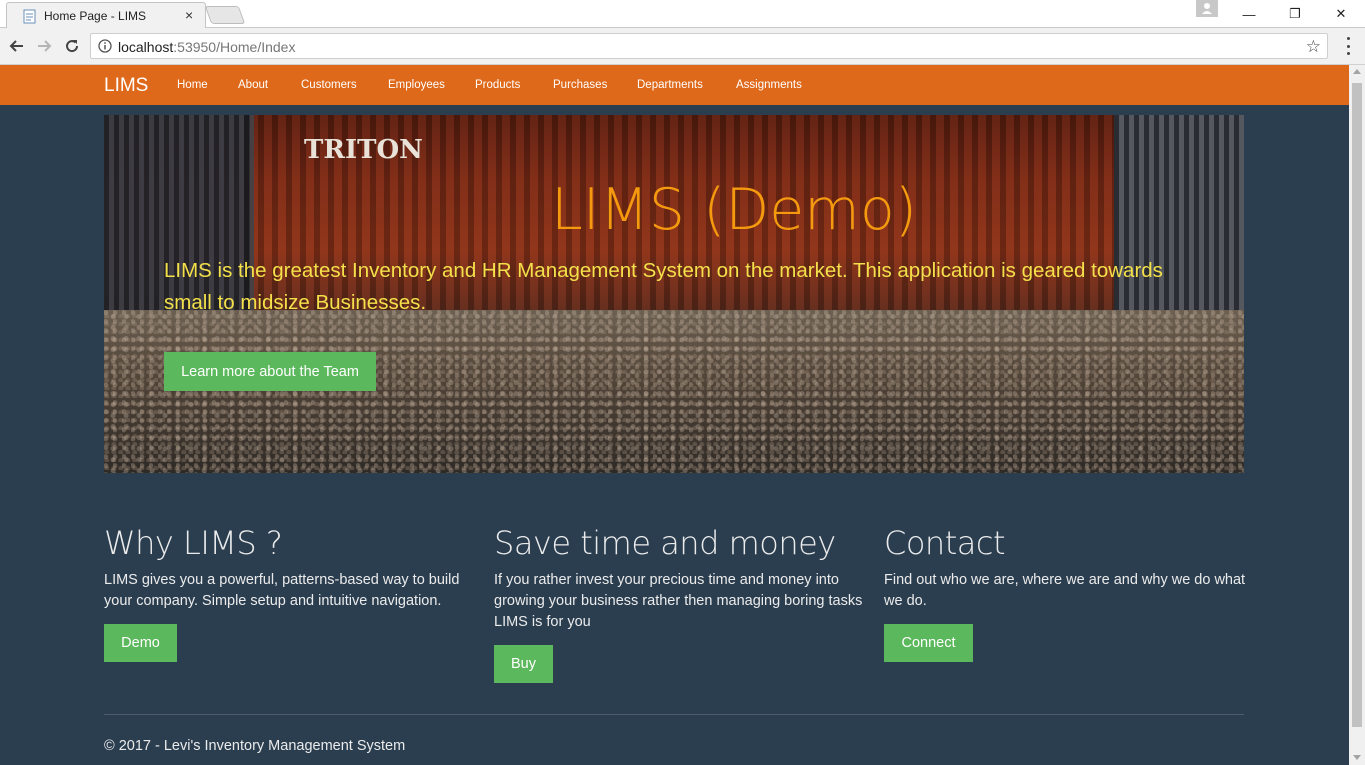  What do you see at coordinates (189, 15) in the screenshot?
I see `close-tab-icon: ×` at bounding box center [189, 15].